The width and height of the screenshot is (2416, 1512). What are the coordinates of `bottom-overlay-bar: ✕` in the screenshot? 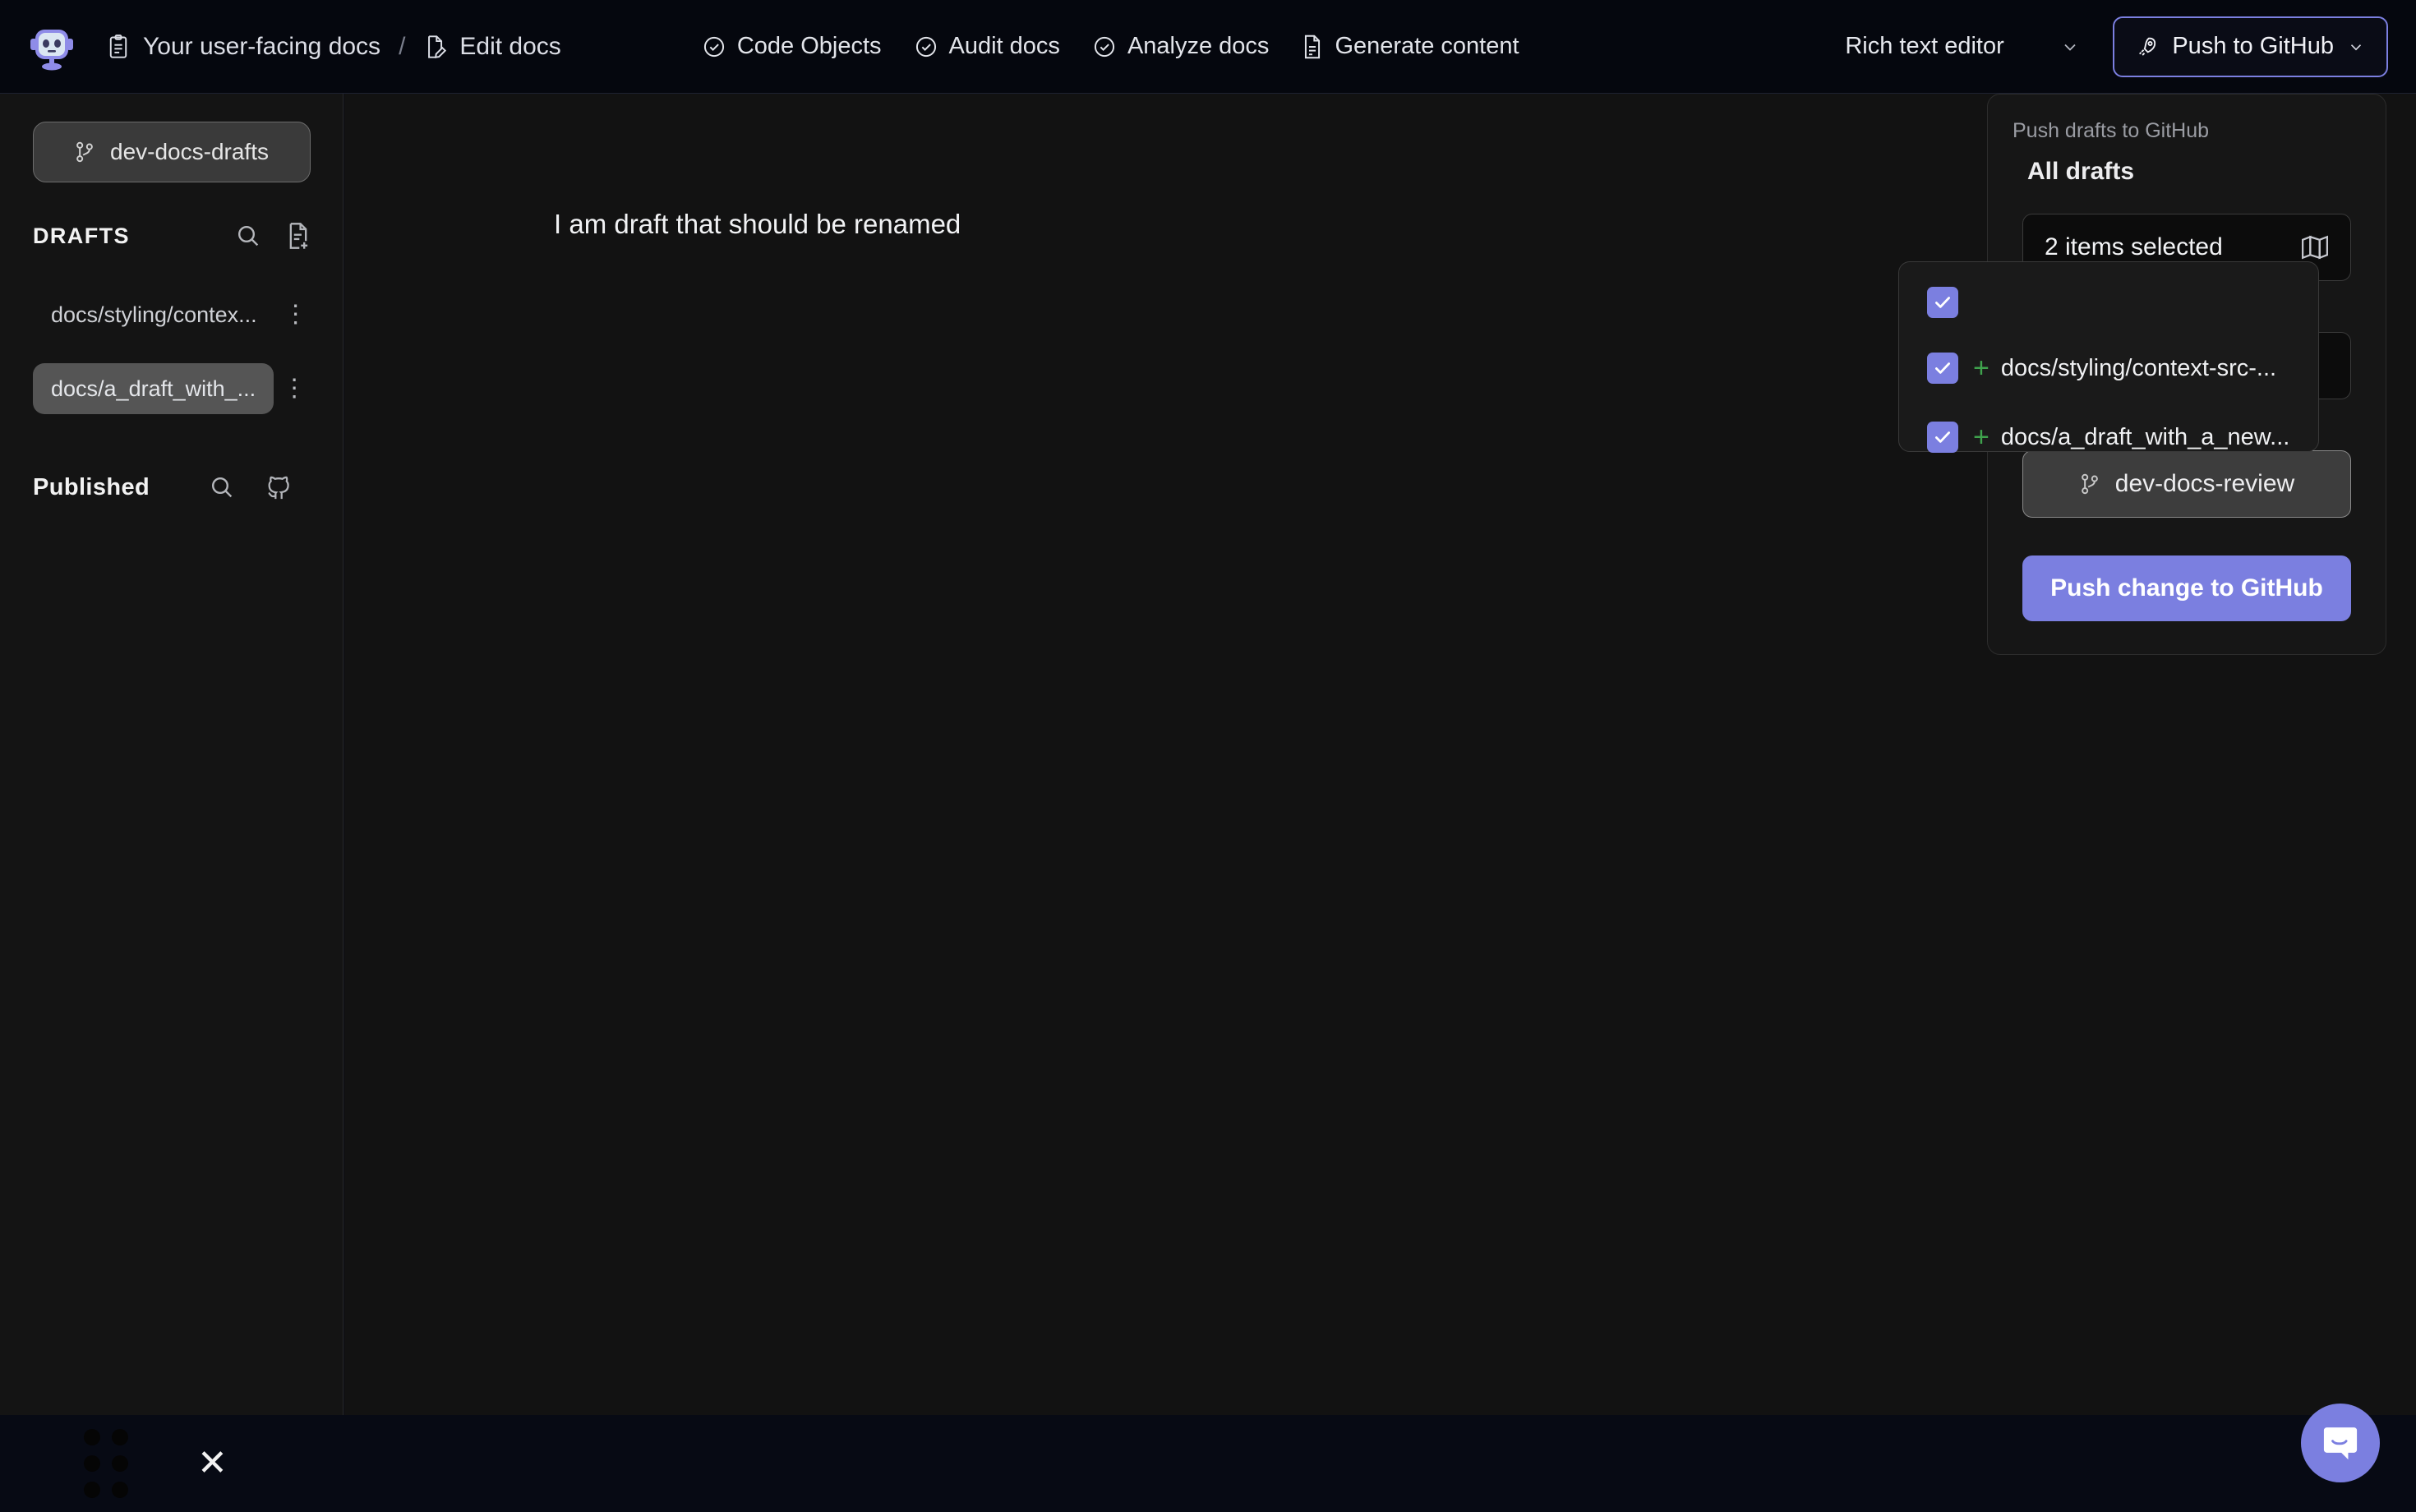 It's located at (1208, 1464).